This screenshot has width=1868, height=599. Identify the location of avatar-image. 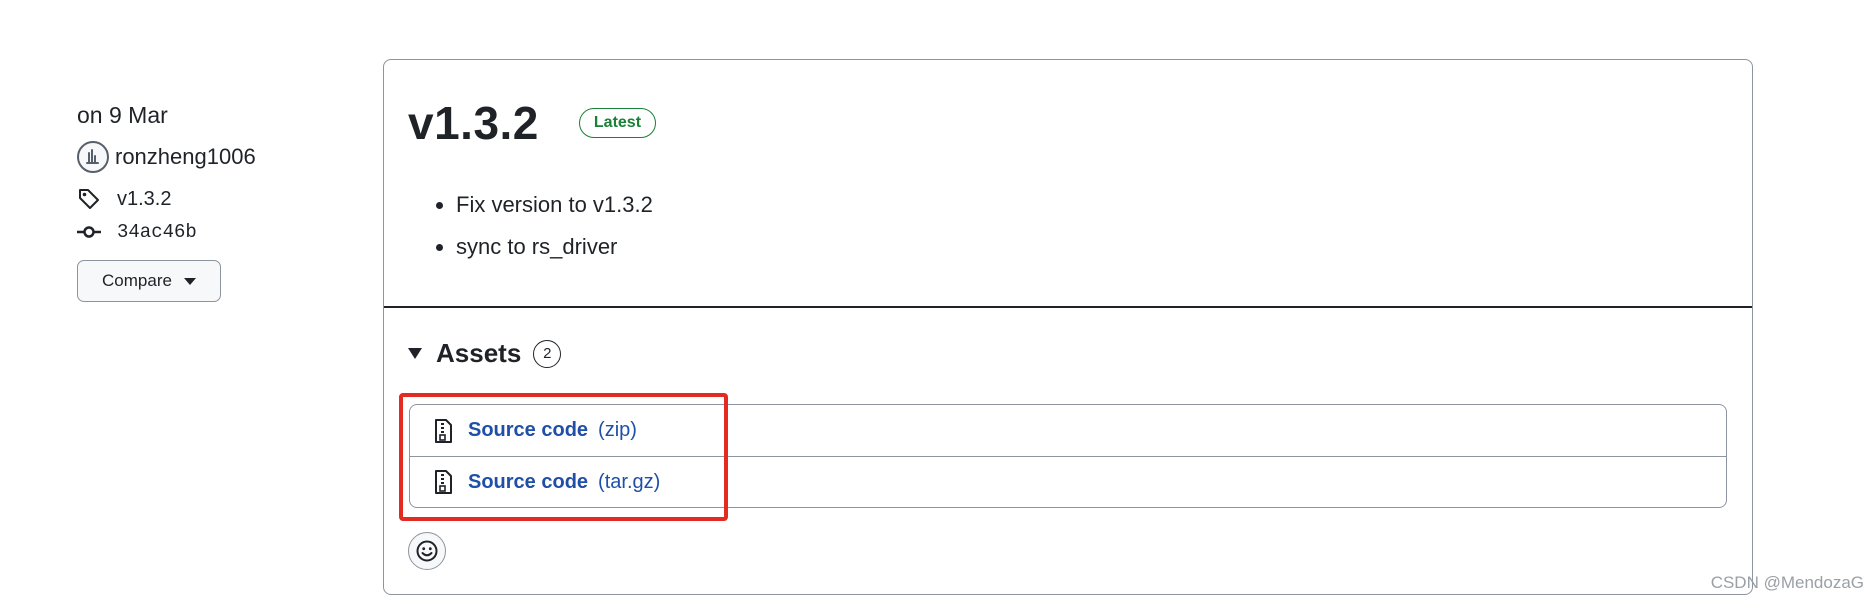
(92, 156).